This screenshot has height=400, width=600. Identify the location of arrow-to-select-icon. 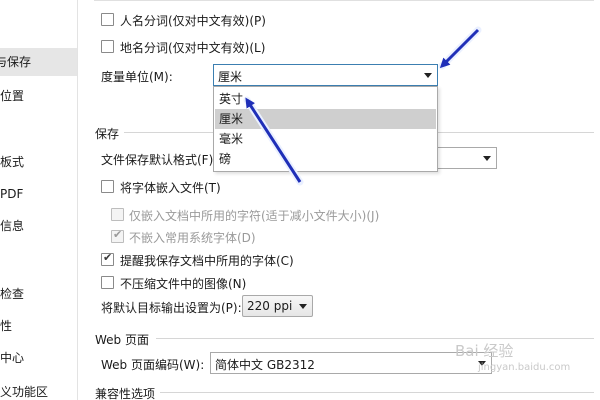
(460, 48).